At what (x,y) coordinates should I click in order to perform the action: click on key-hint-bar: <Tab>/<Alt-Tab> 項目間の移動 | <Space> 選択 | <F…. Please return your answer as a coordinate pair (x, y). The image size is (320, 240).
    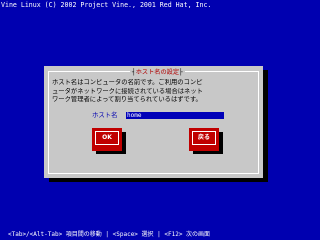
    Looking at the image, I should click on (109, 234).